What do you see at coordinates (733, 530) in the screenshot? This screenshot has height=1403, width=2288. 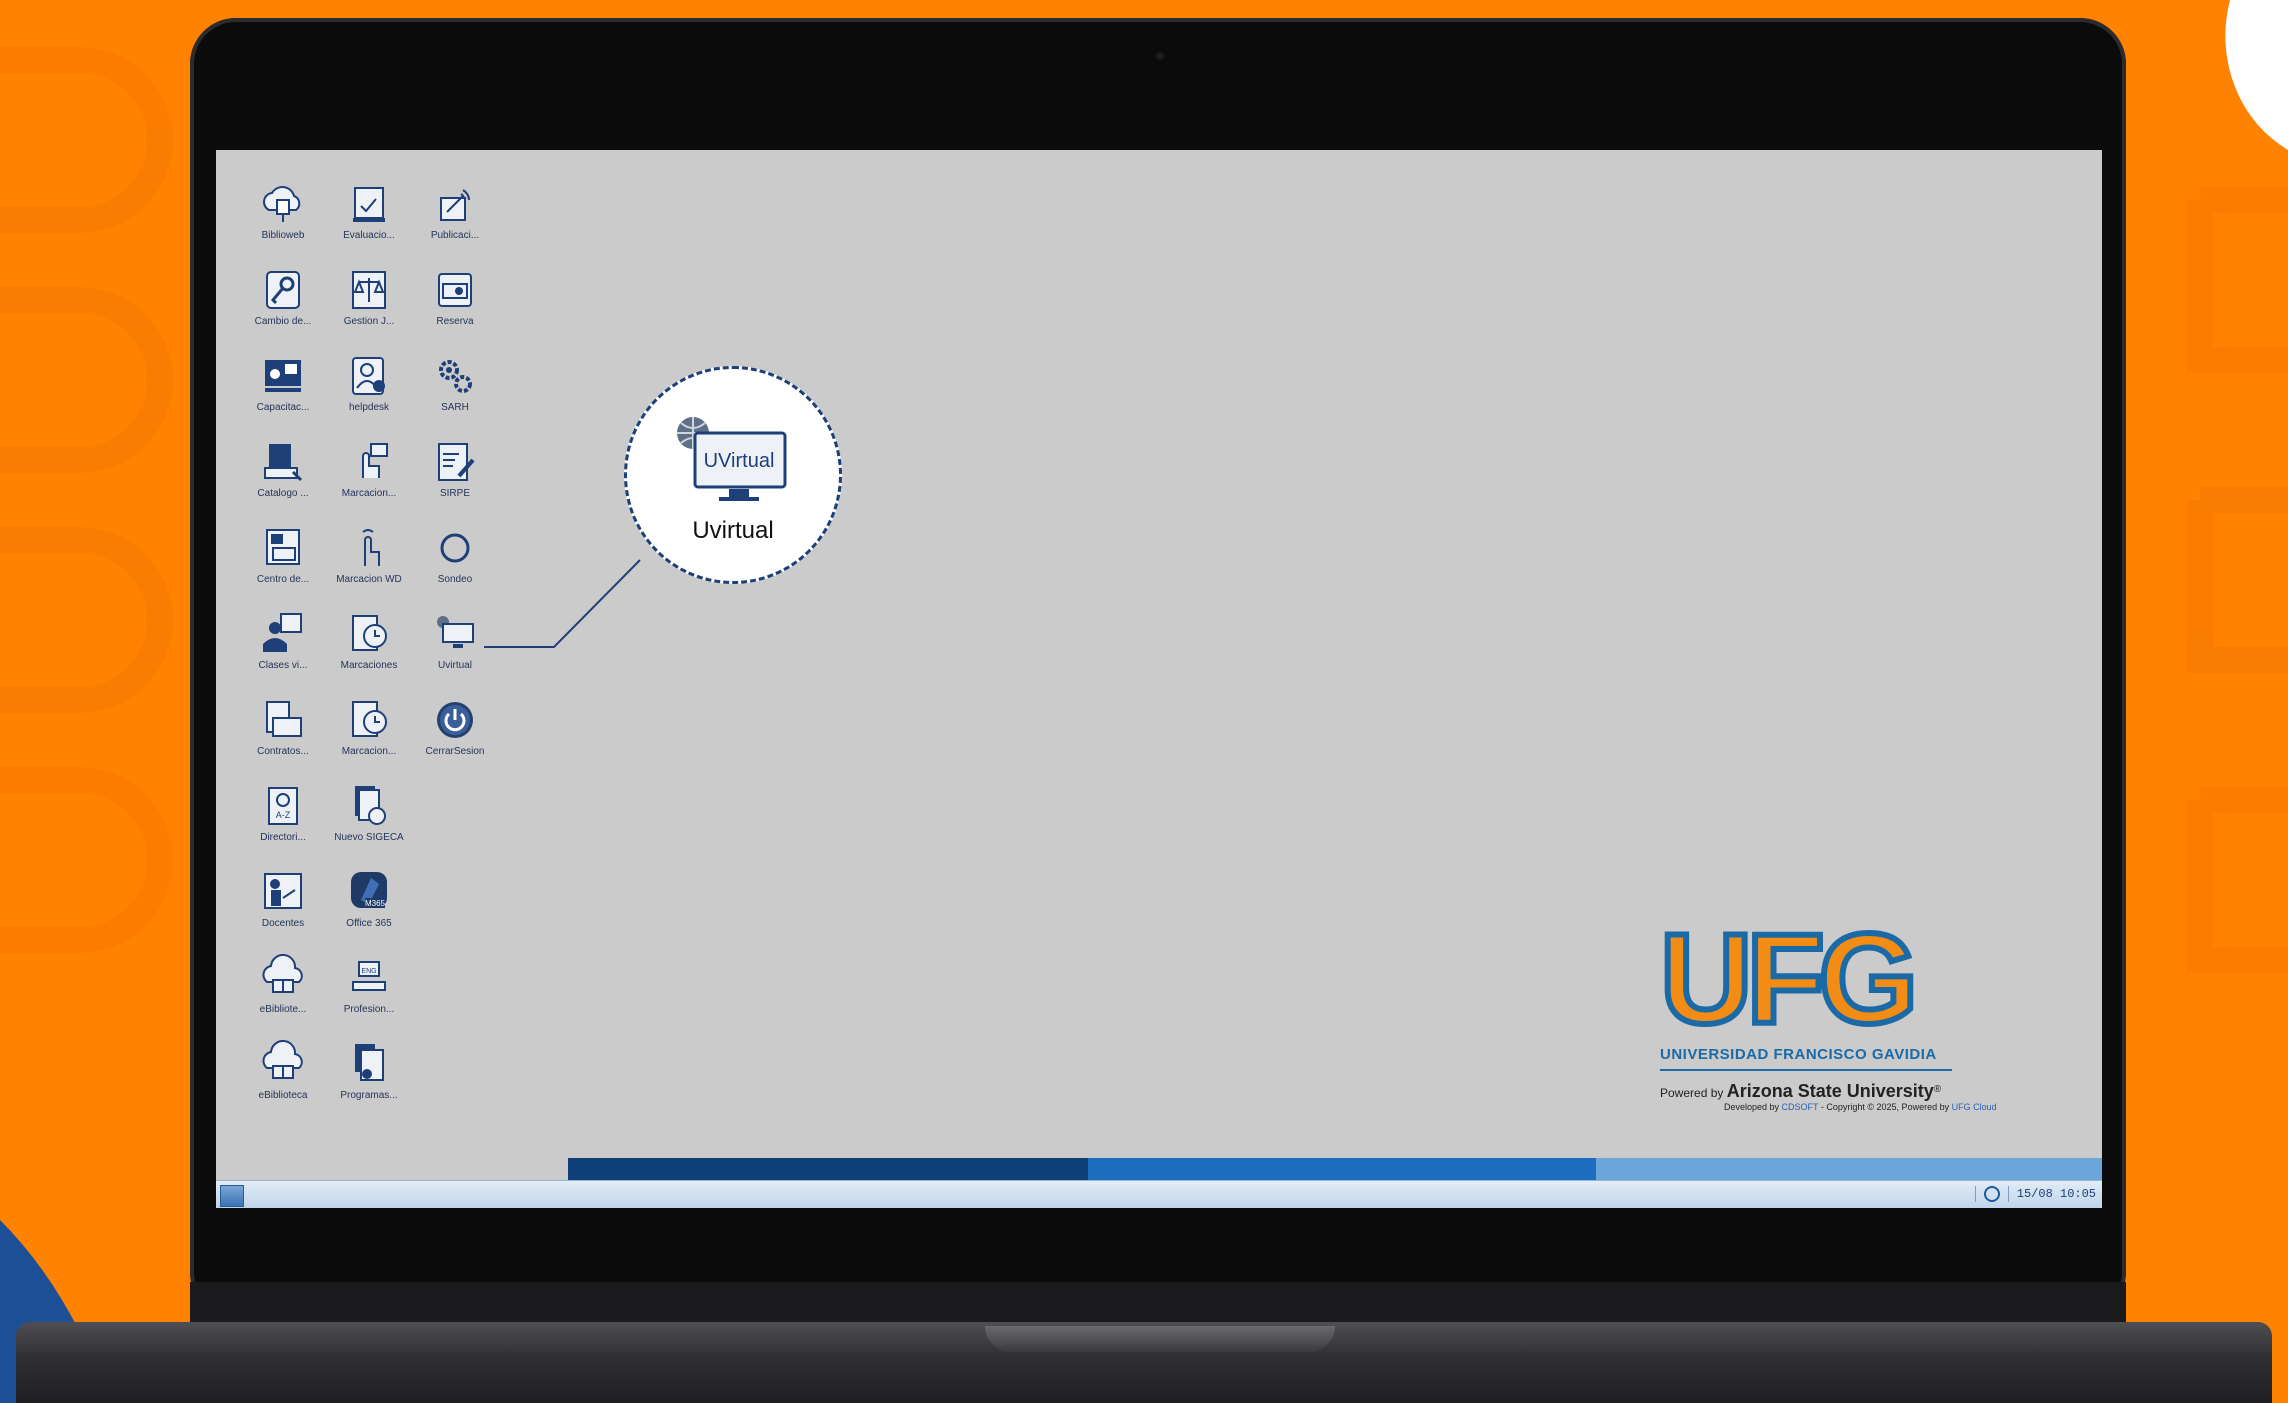 I see `callout-label: Uvirtual` at bounding box center [733, 530].